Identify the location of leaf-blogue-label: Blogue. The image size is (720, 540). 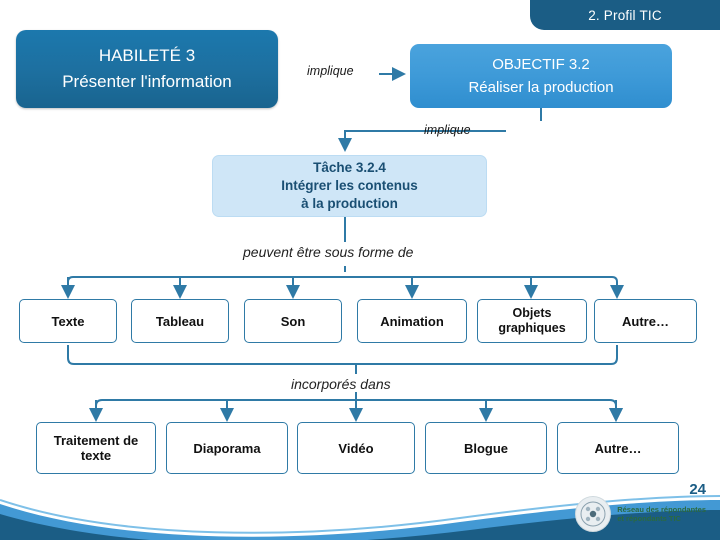
(486, 448).